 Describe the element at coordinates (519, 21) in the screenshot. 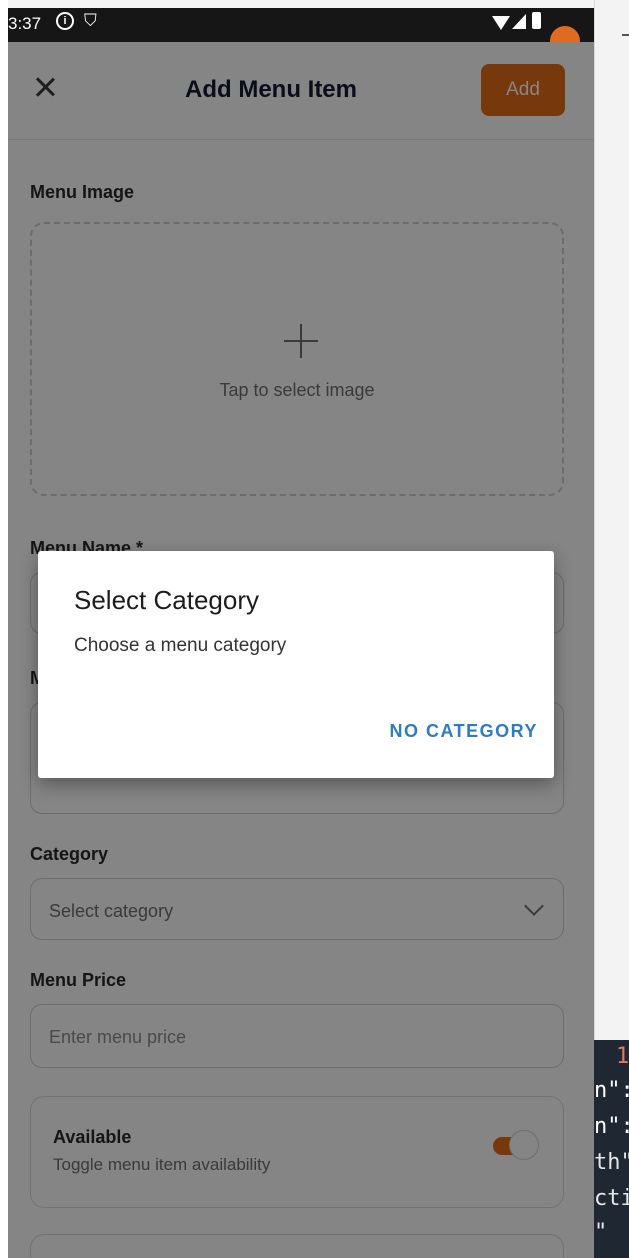

I see `signal-icon` at that location.